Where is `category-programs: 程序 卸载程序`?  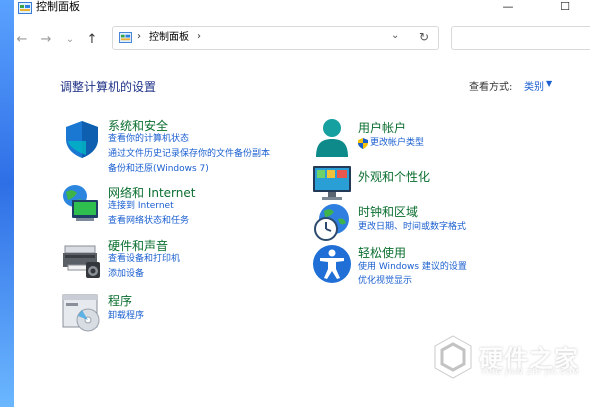
category-programs: 程序 卸载程序 is located at coordinates (182, 312).